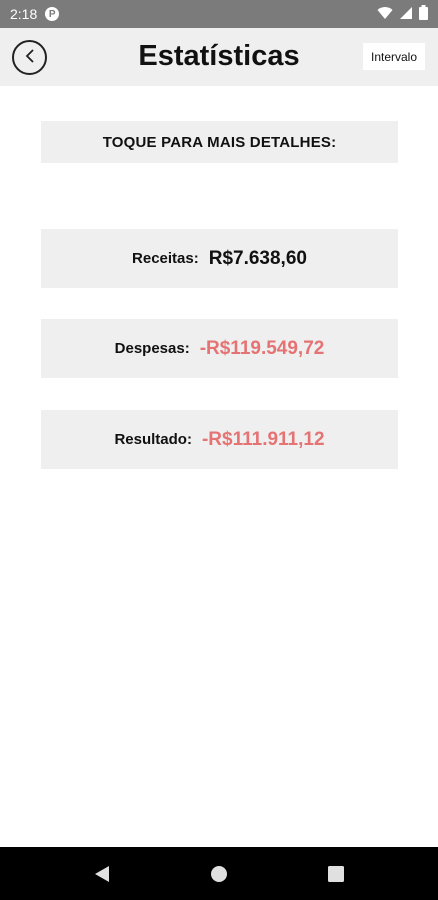 Image resolution: width=438 pixels, height=900 pixels. What do you see at coordinates (102, 874) in the screenshot?
I see `nav-back-icon` at bounding box center [102, 874].